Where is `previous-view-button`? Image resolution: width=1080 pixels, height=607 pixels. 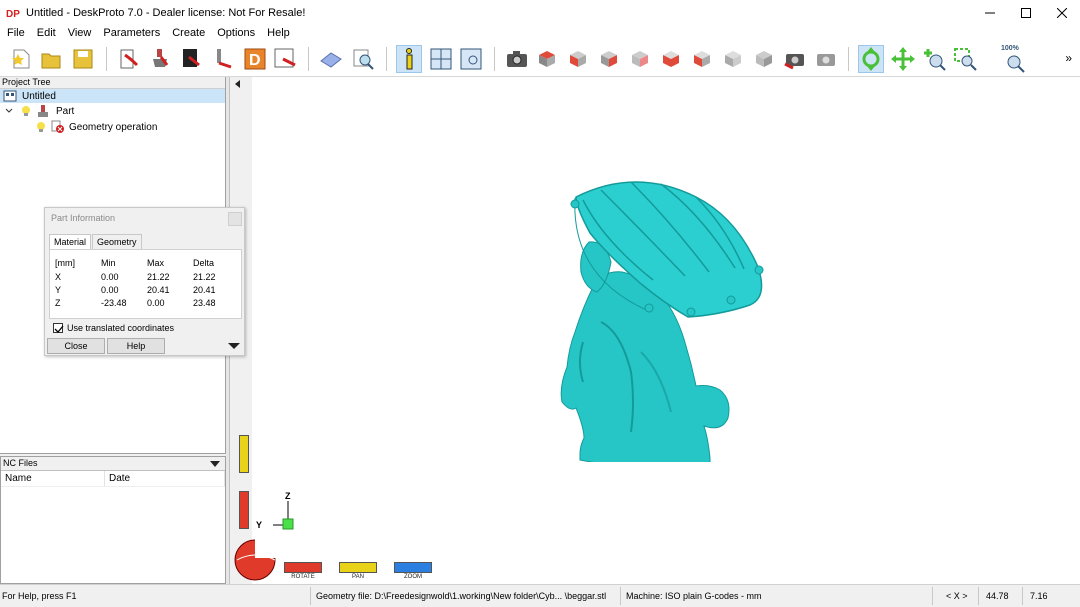 previous-view-button is located at coordinates (795, 59).